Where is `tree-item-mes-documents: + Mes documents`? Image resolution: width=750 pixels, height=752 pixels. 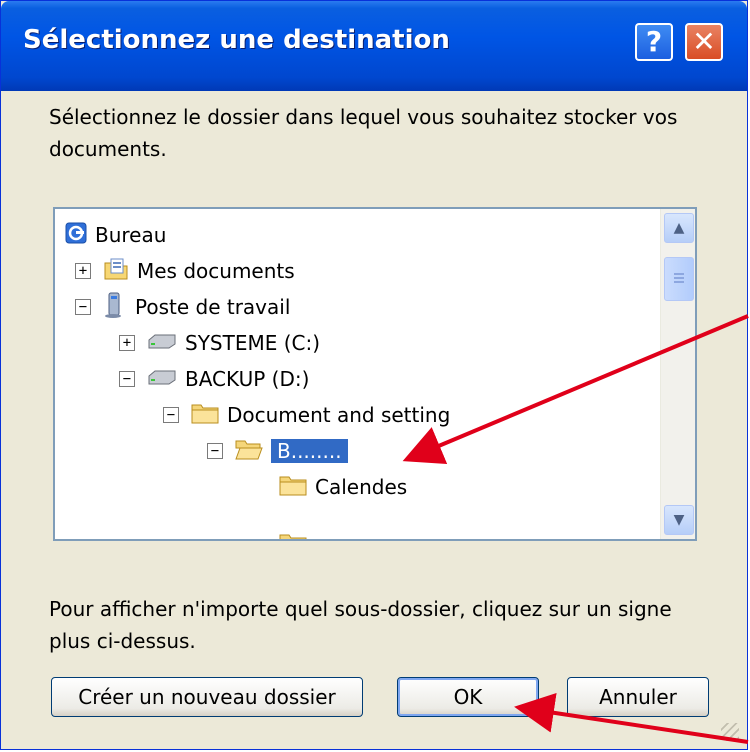
tree-item-mes-documents: + Mes documents is located at coordinates (185, 271).